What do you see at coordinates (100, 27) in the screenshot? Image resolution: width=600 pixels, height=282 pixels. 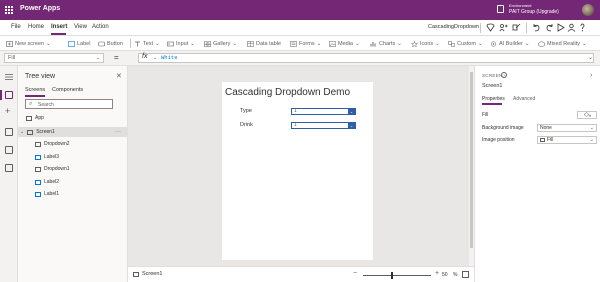 I see `menu-action: Action` at bounding box center [100, 27].